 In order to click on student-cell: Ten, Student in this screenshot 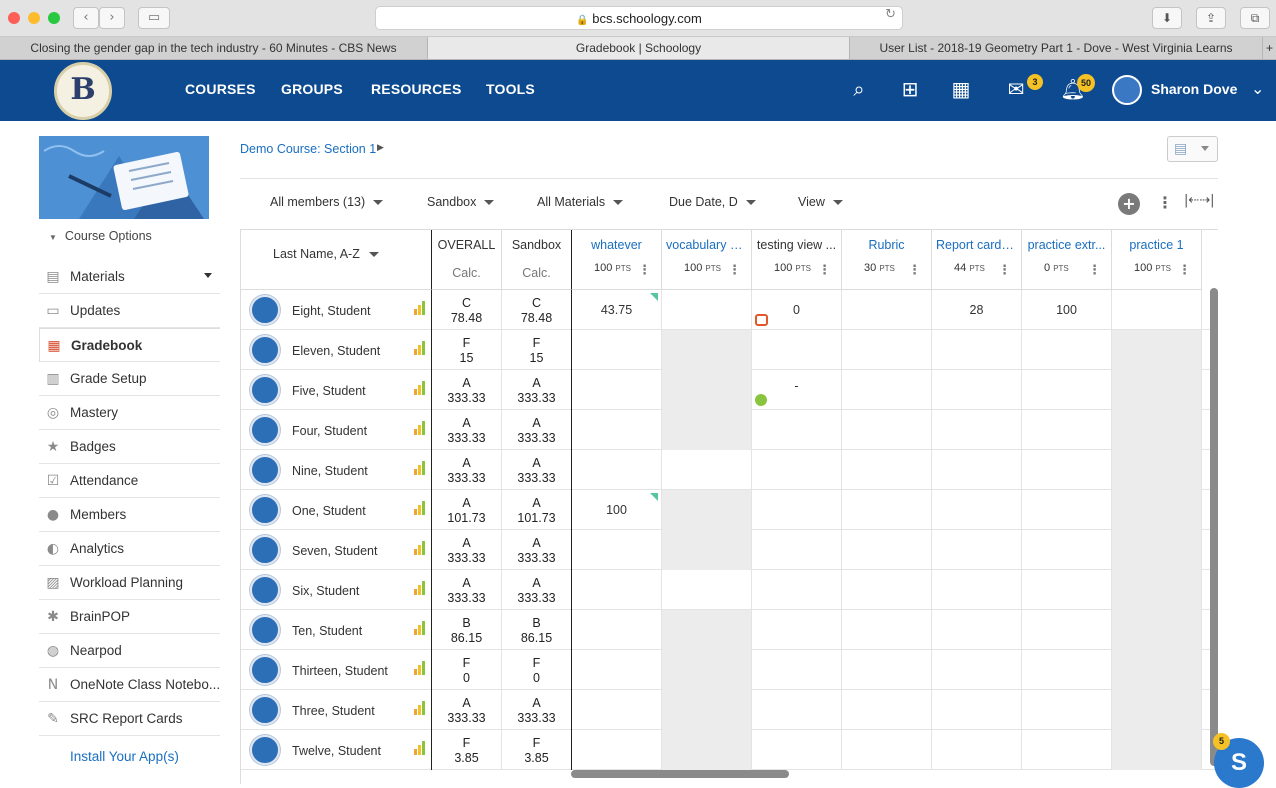, I will do `click(336, 630)`.